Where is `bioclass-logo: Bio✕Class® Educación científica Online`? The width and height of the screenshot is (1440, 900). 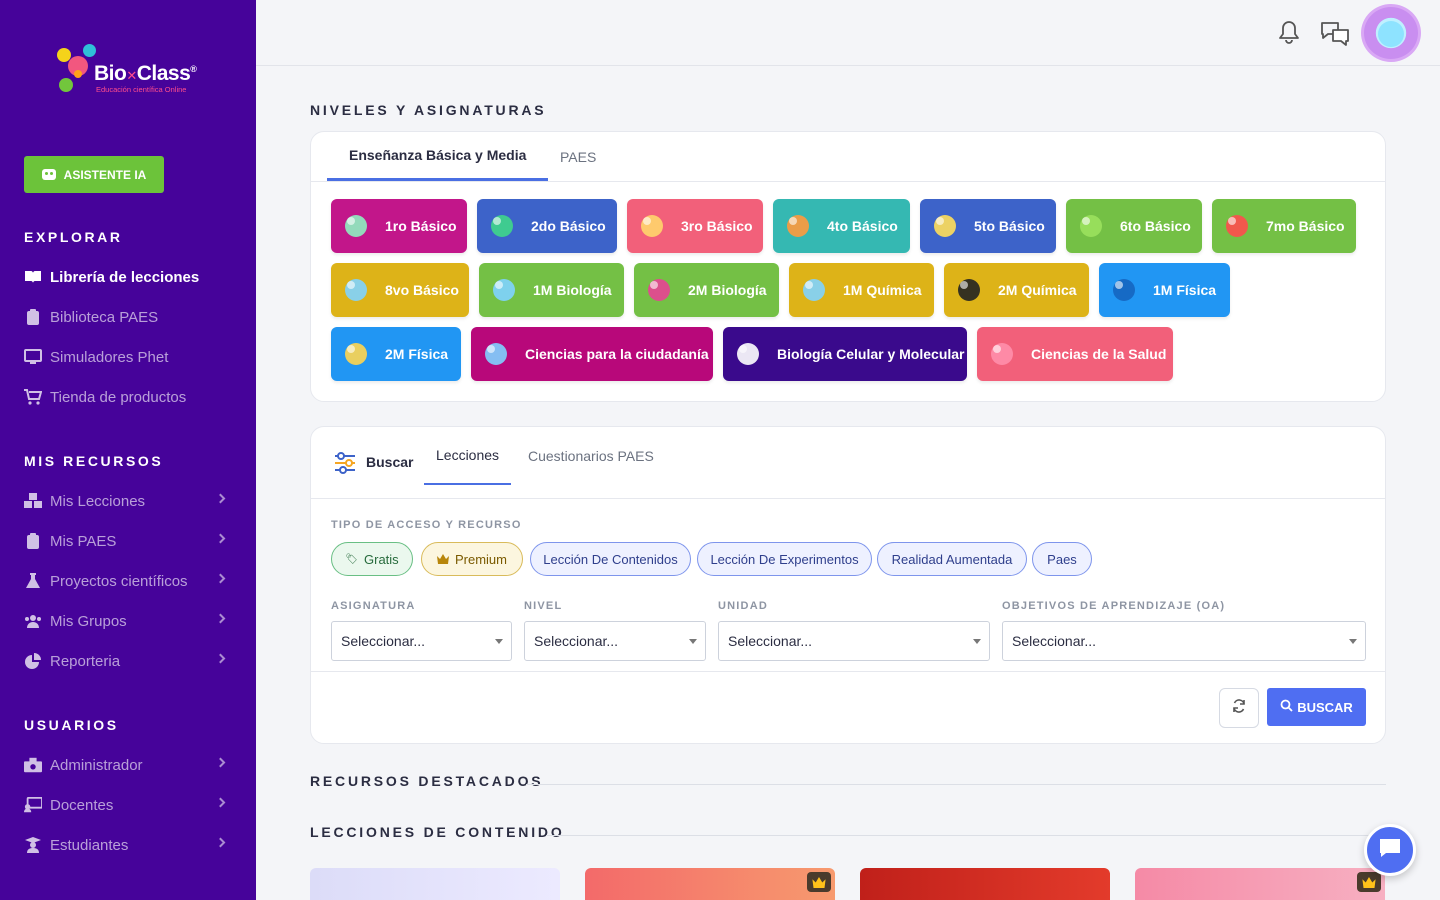
bioclass-logo: Bio✕Class® Educación científica Online is located at coordinates (129, 71).